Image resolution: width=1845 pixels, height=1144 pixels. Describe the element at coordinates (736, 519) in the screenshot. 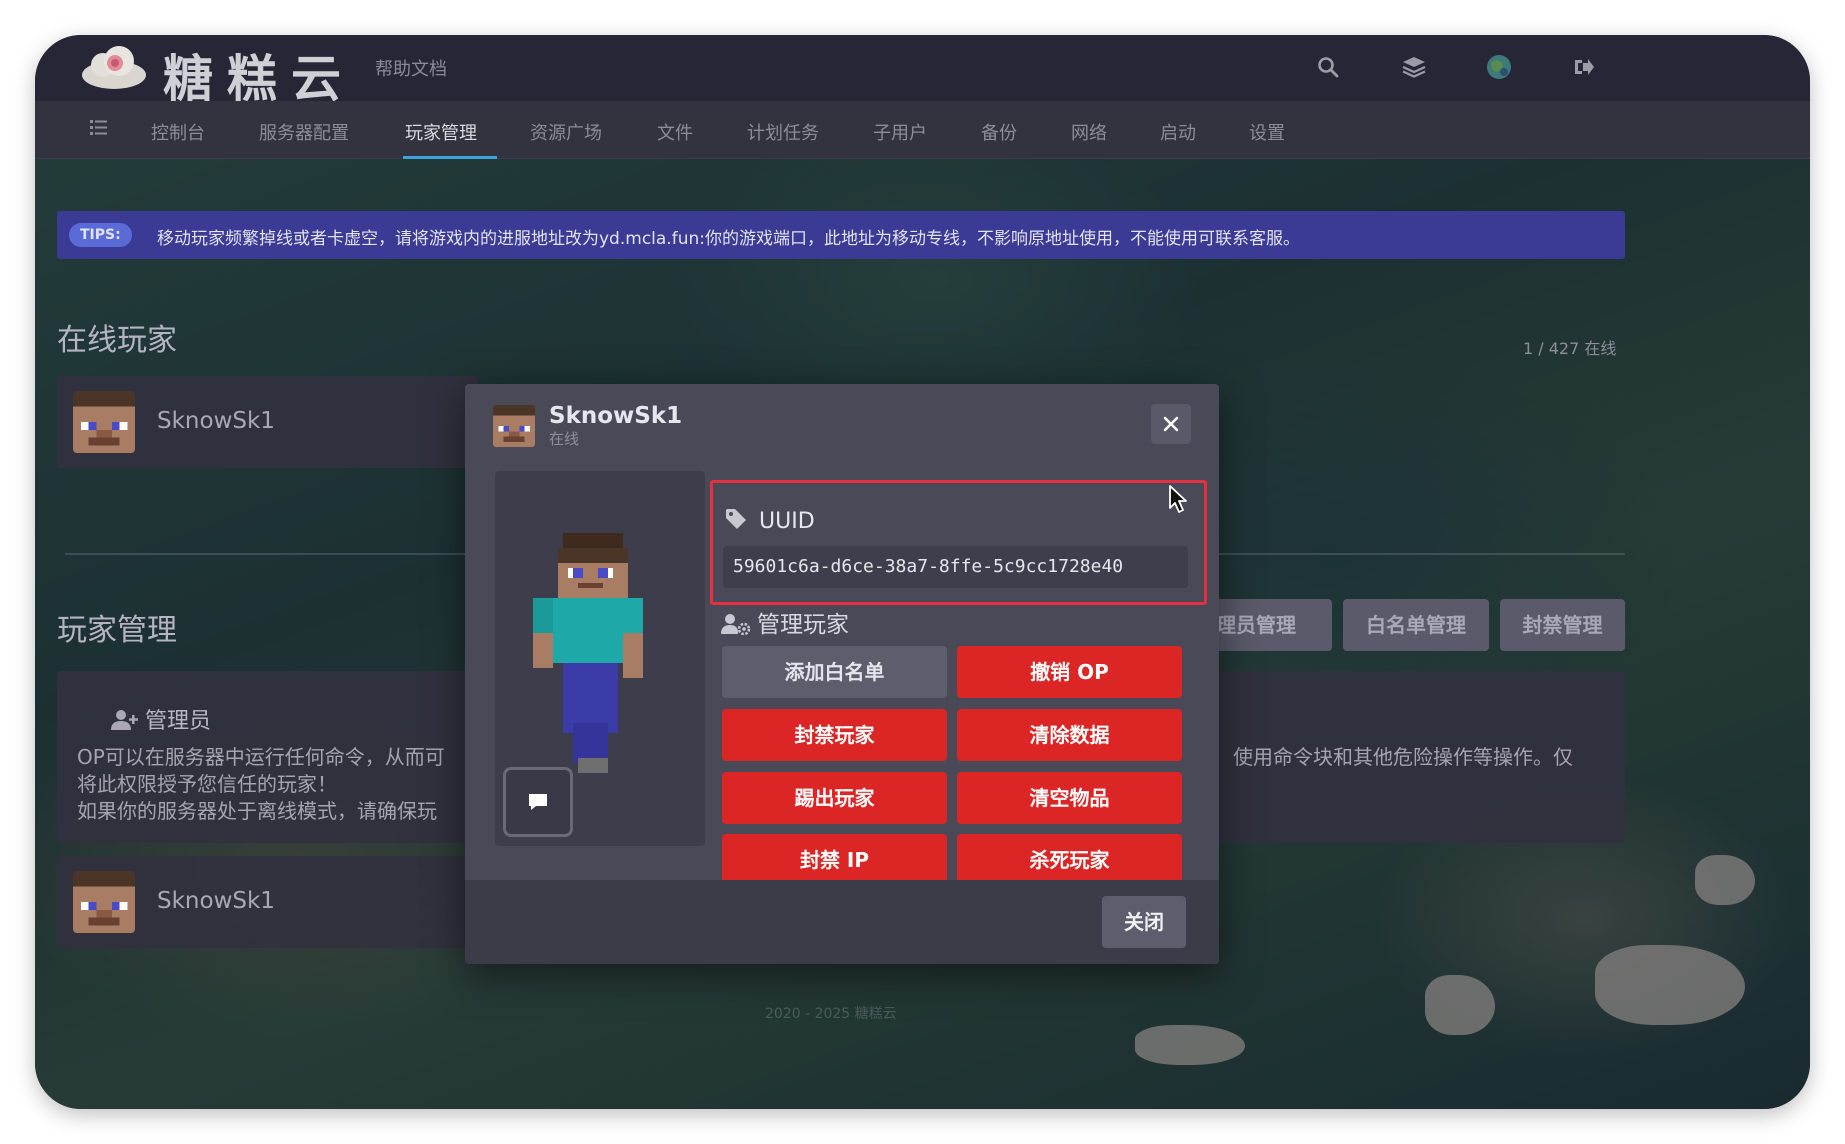

I see `tag-icon` at that location.